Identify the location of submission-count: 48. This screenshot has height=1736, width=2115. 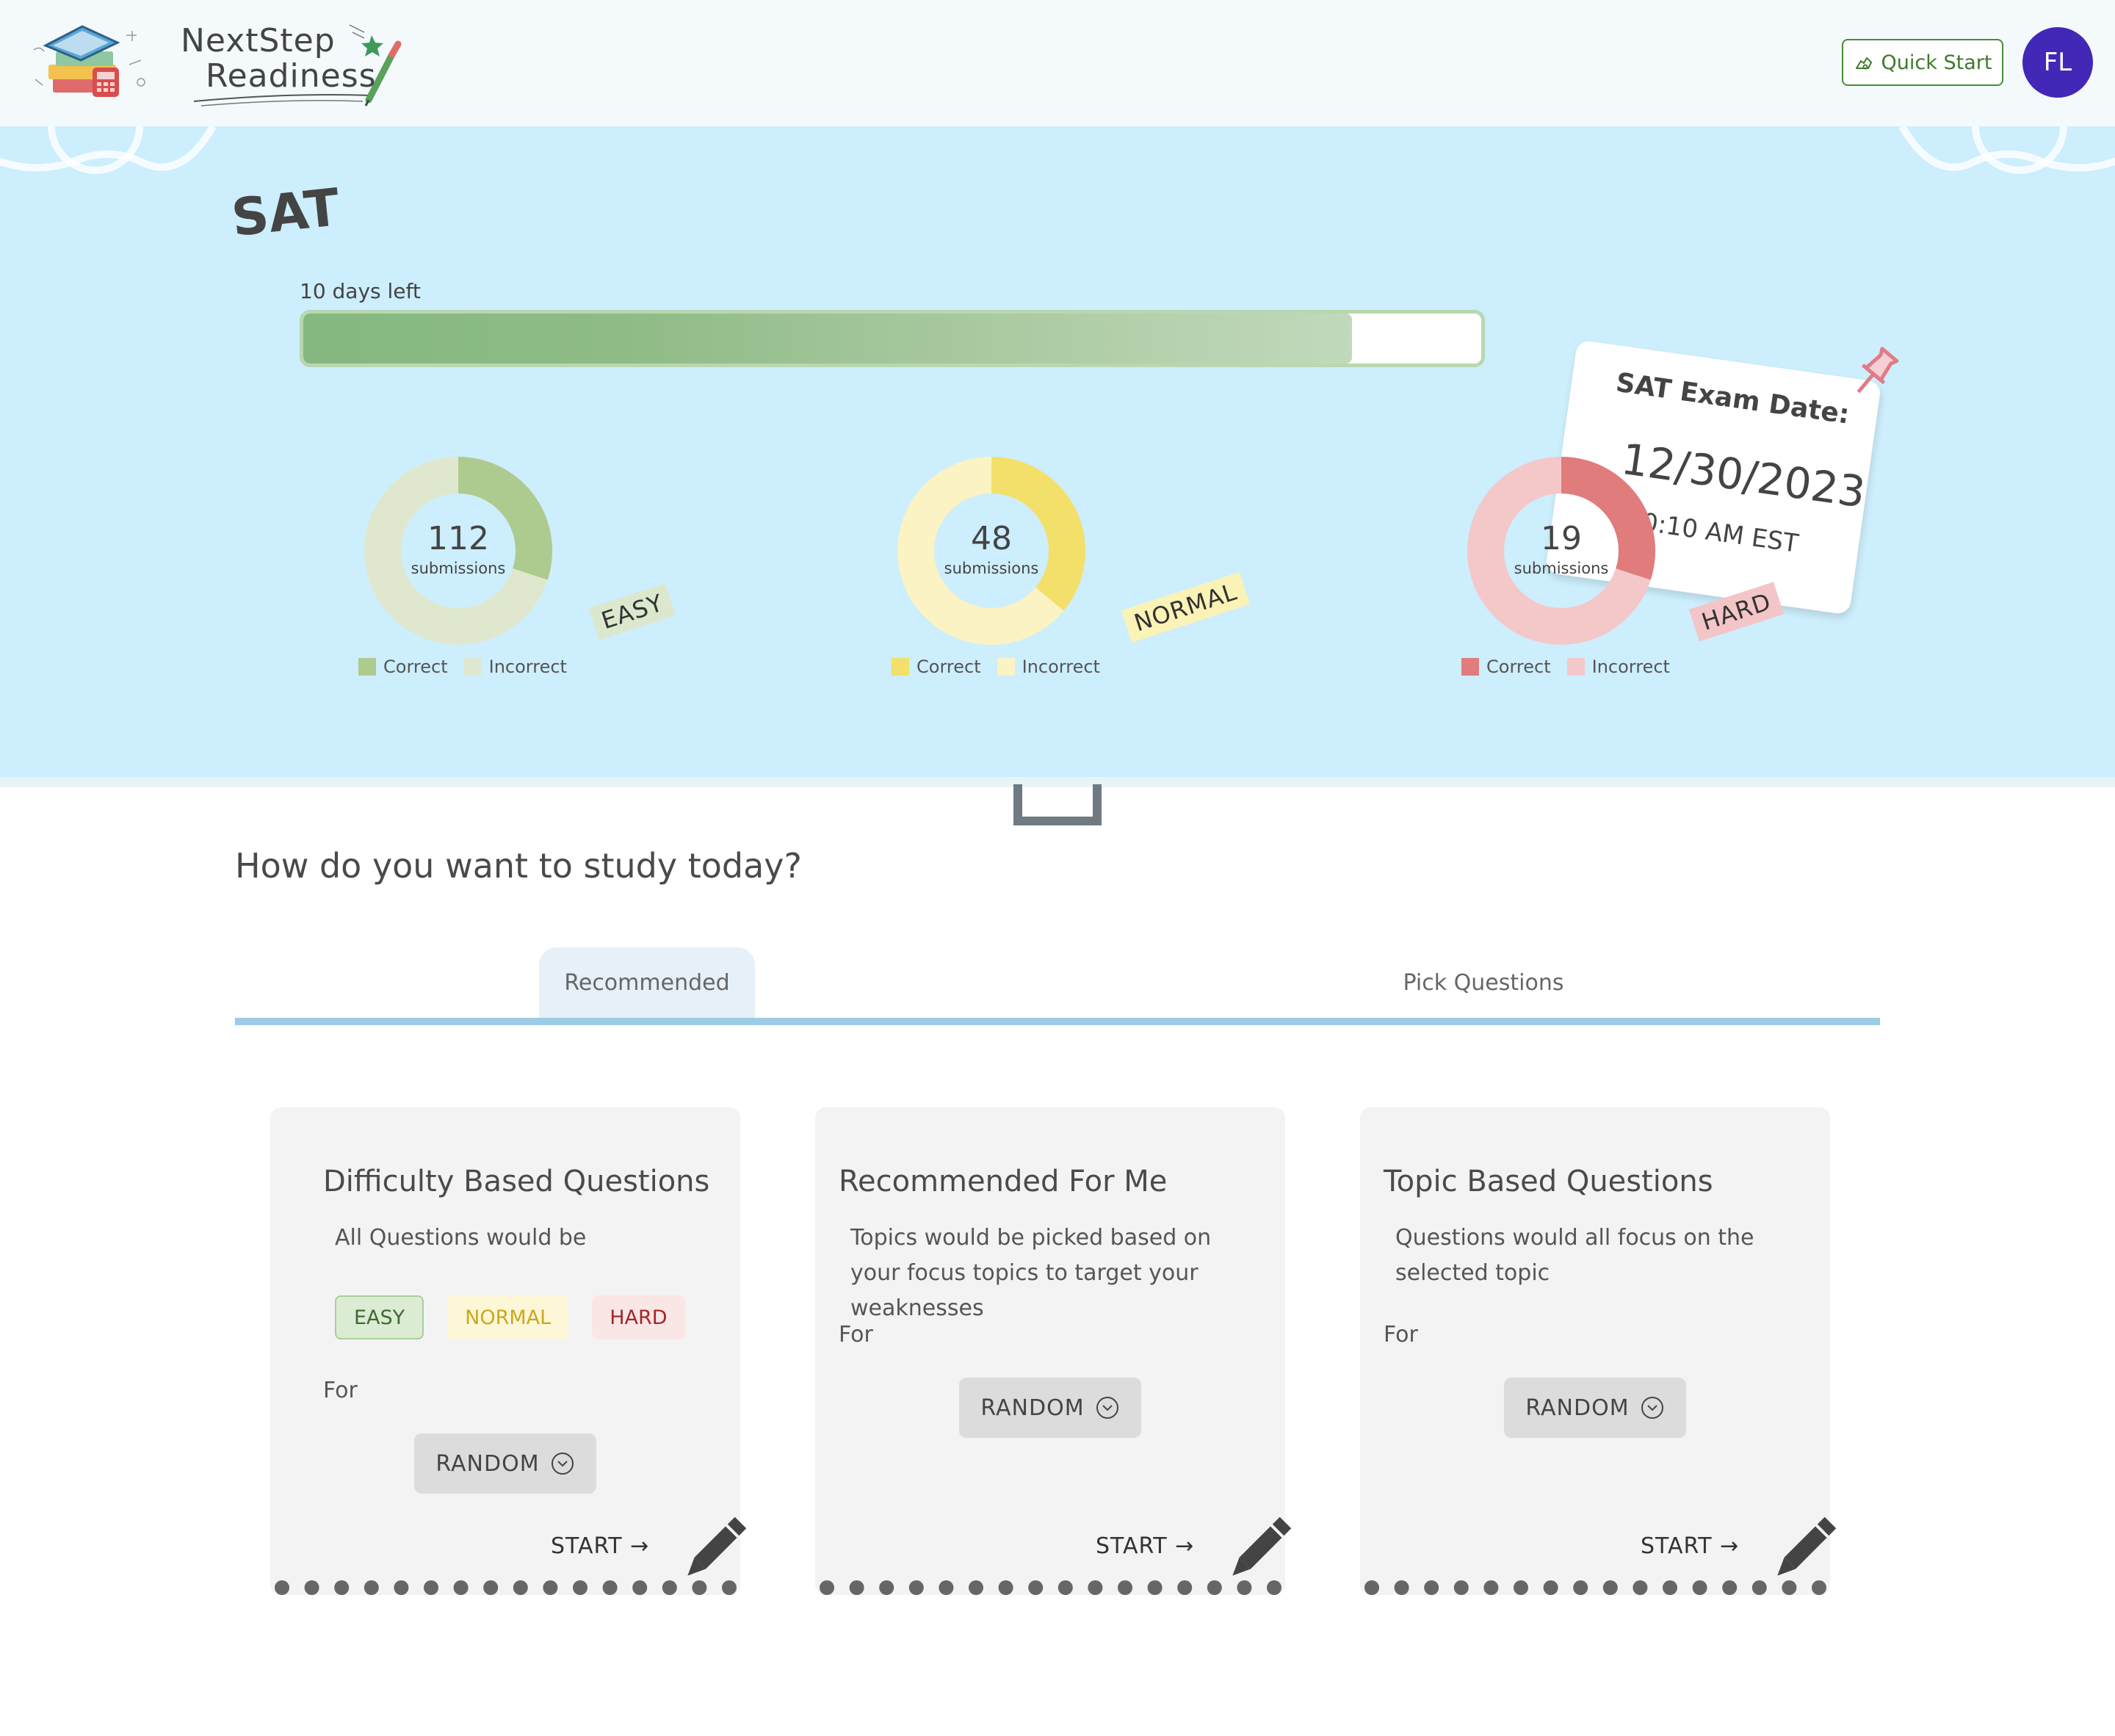
(991, 538).